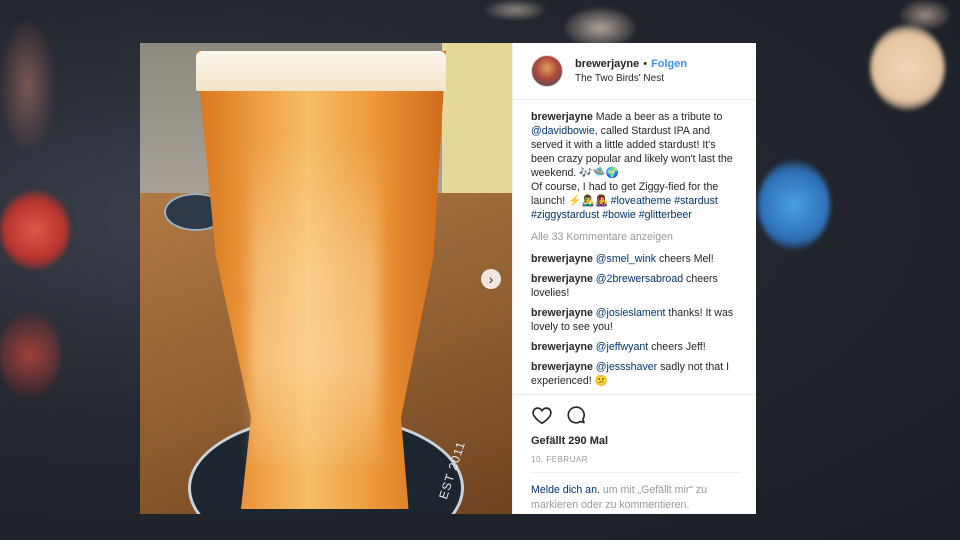 This screenshot has width=960, height=540. I want to click on photo-sign, so click(477, 118).